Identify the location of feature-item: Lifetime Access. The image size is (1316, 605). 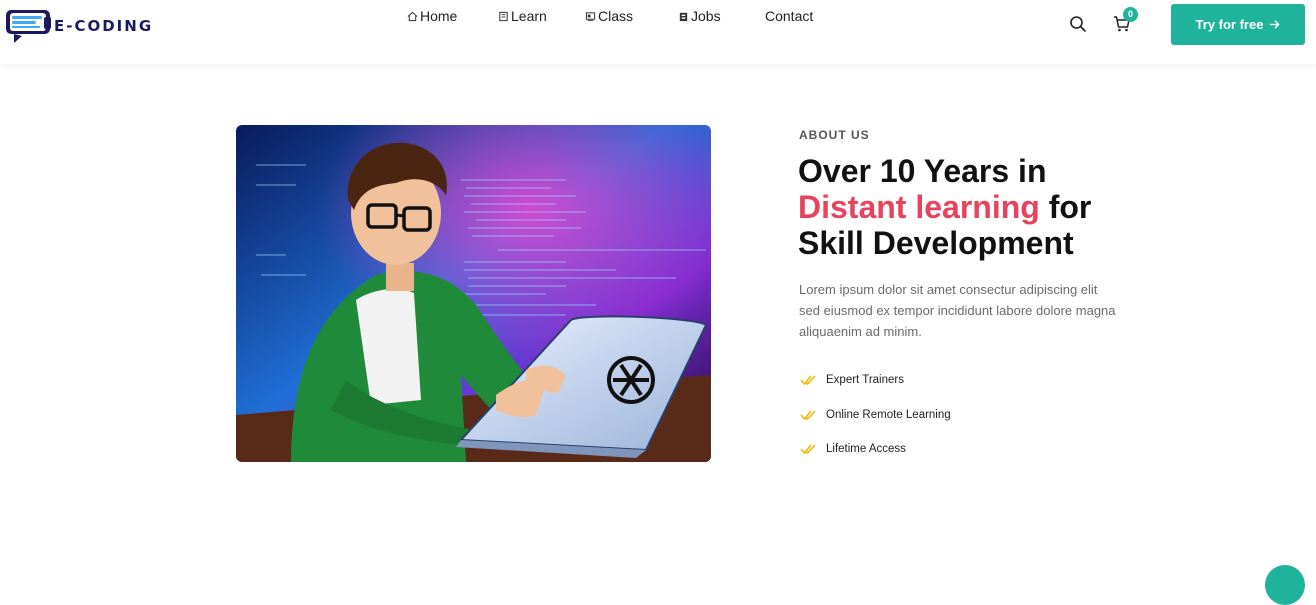
(875, 449).